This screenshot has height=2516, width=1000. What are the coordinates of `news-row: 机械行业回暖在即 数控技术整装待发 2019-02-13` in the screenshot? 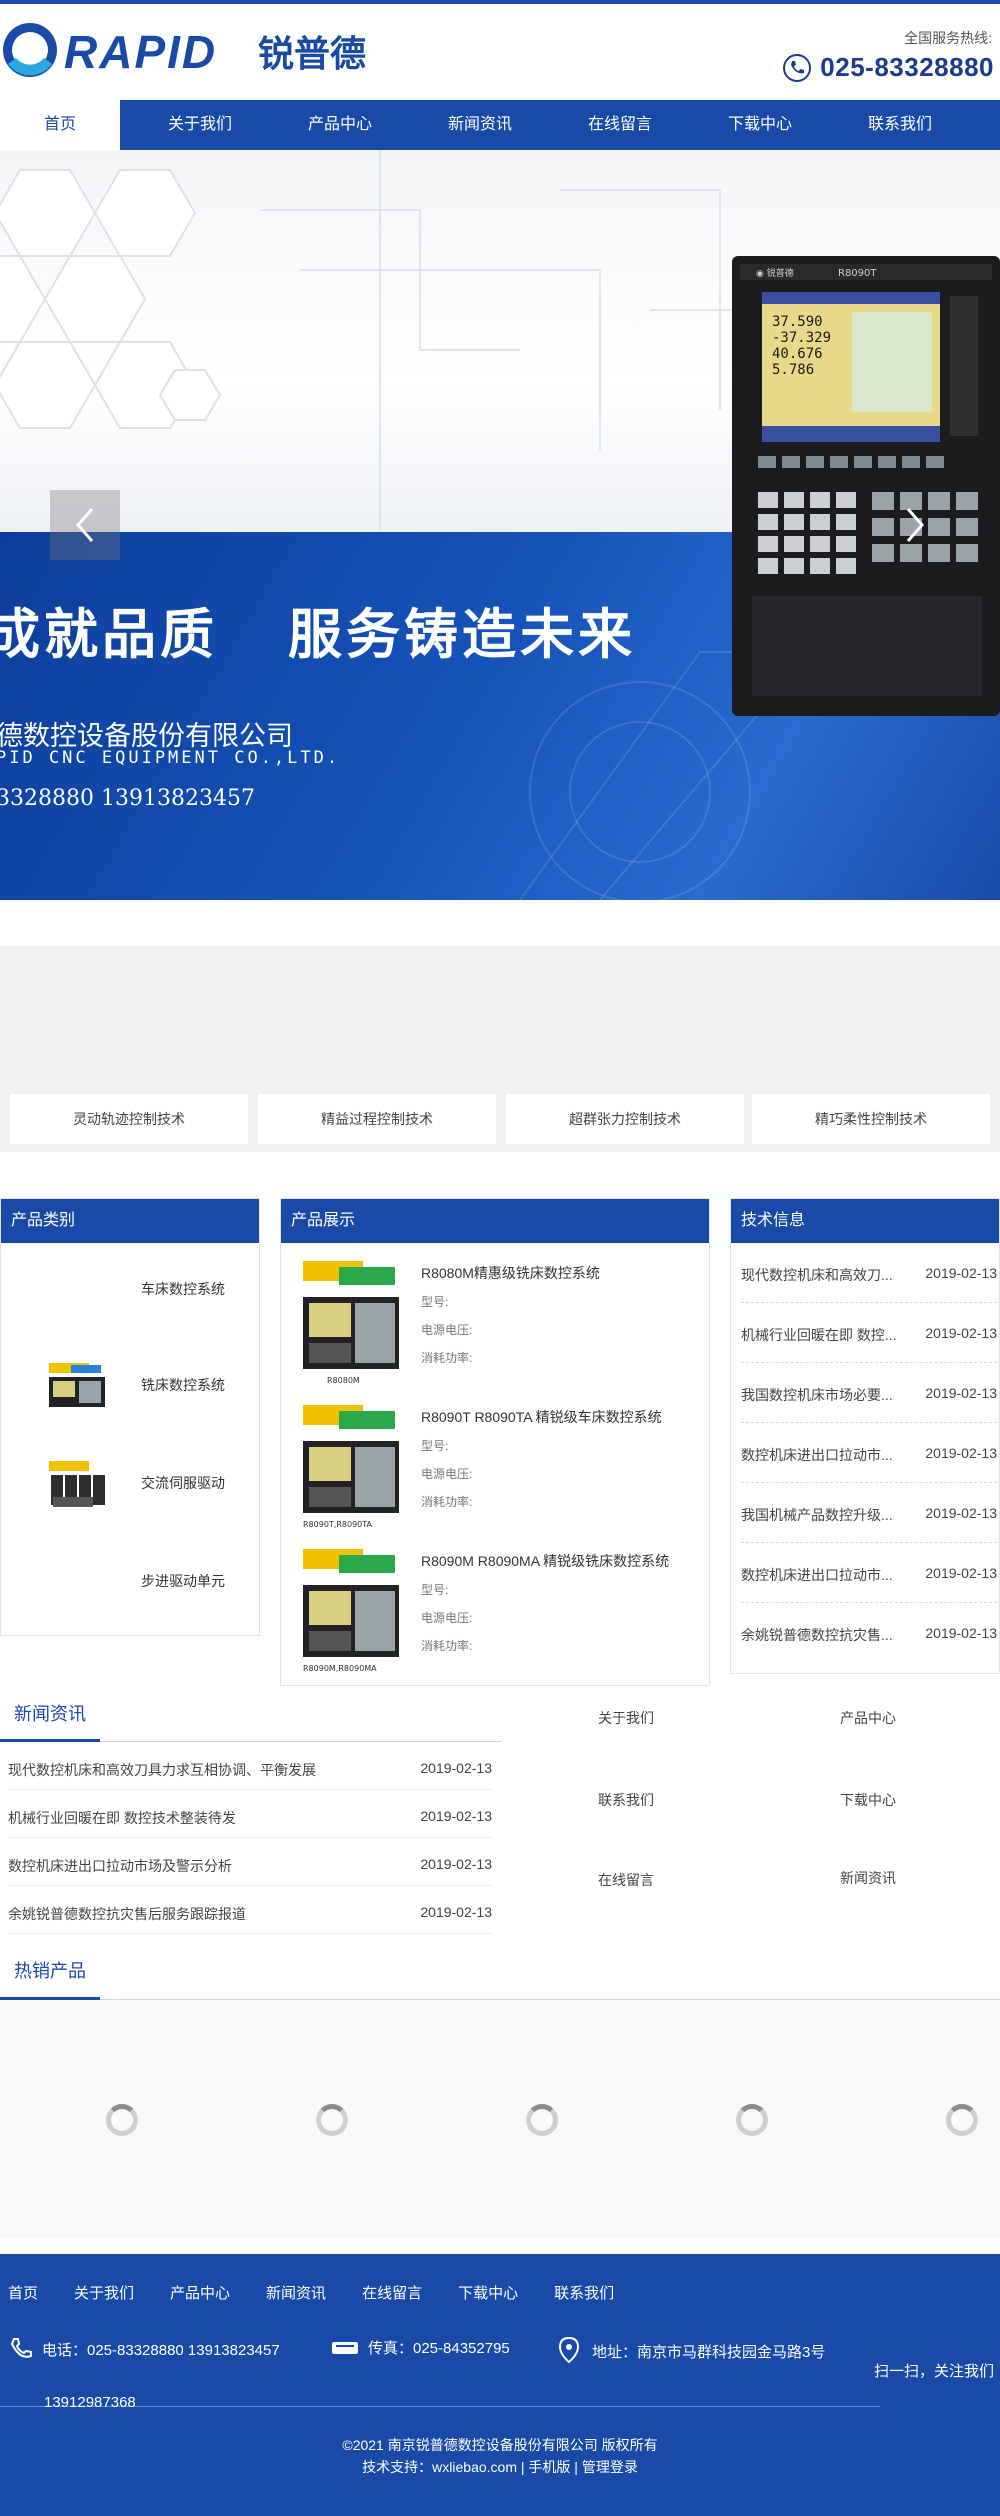 It's located at (250, 1814).